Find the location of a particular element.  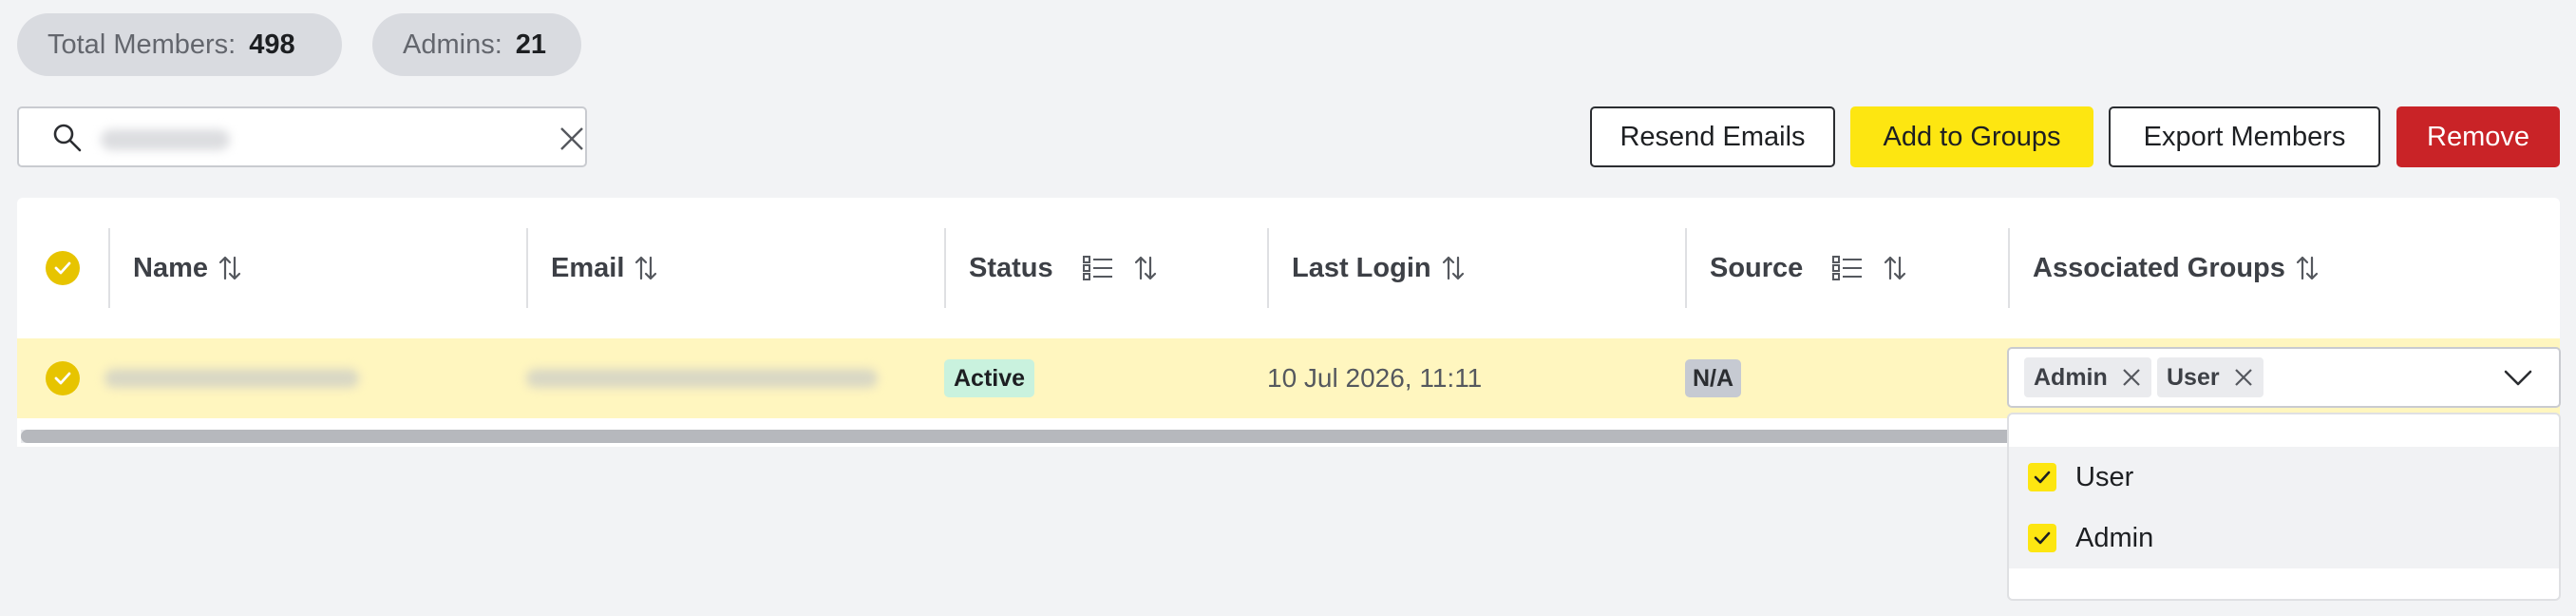

total-members-value: 498 is located at coordinates (272, 44).